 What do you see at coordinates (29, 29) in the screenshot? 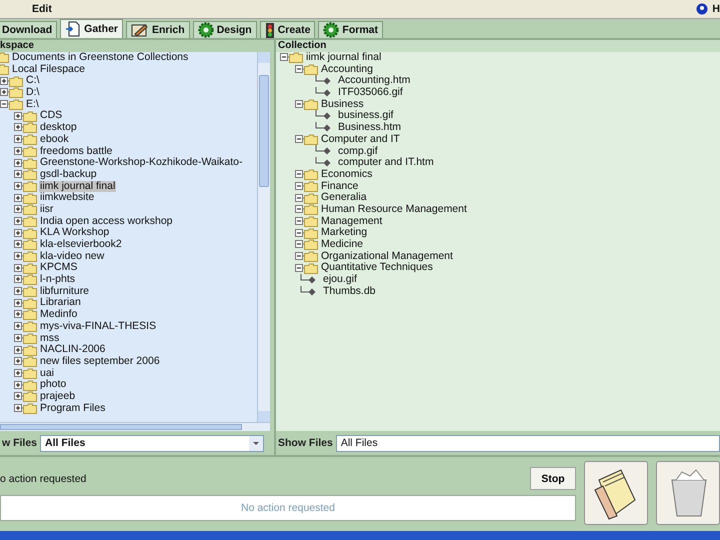
I see `tab: Download` at bounding box center [29, 29].